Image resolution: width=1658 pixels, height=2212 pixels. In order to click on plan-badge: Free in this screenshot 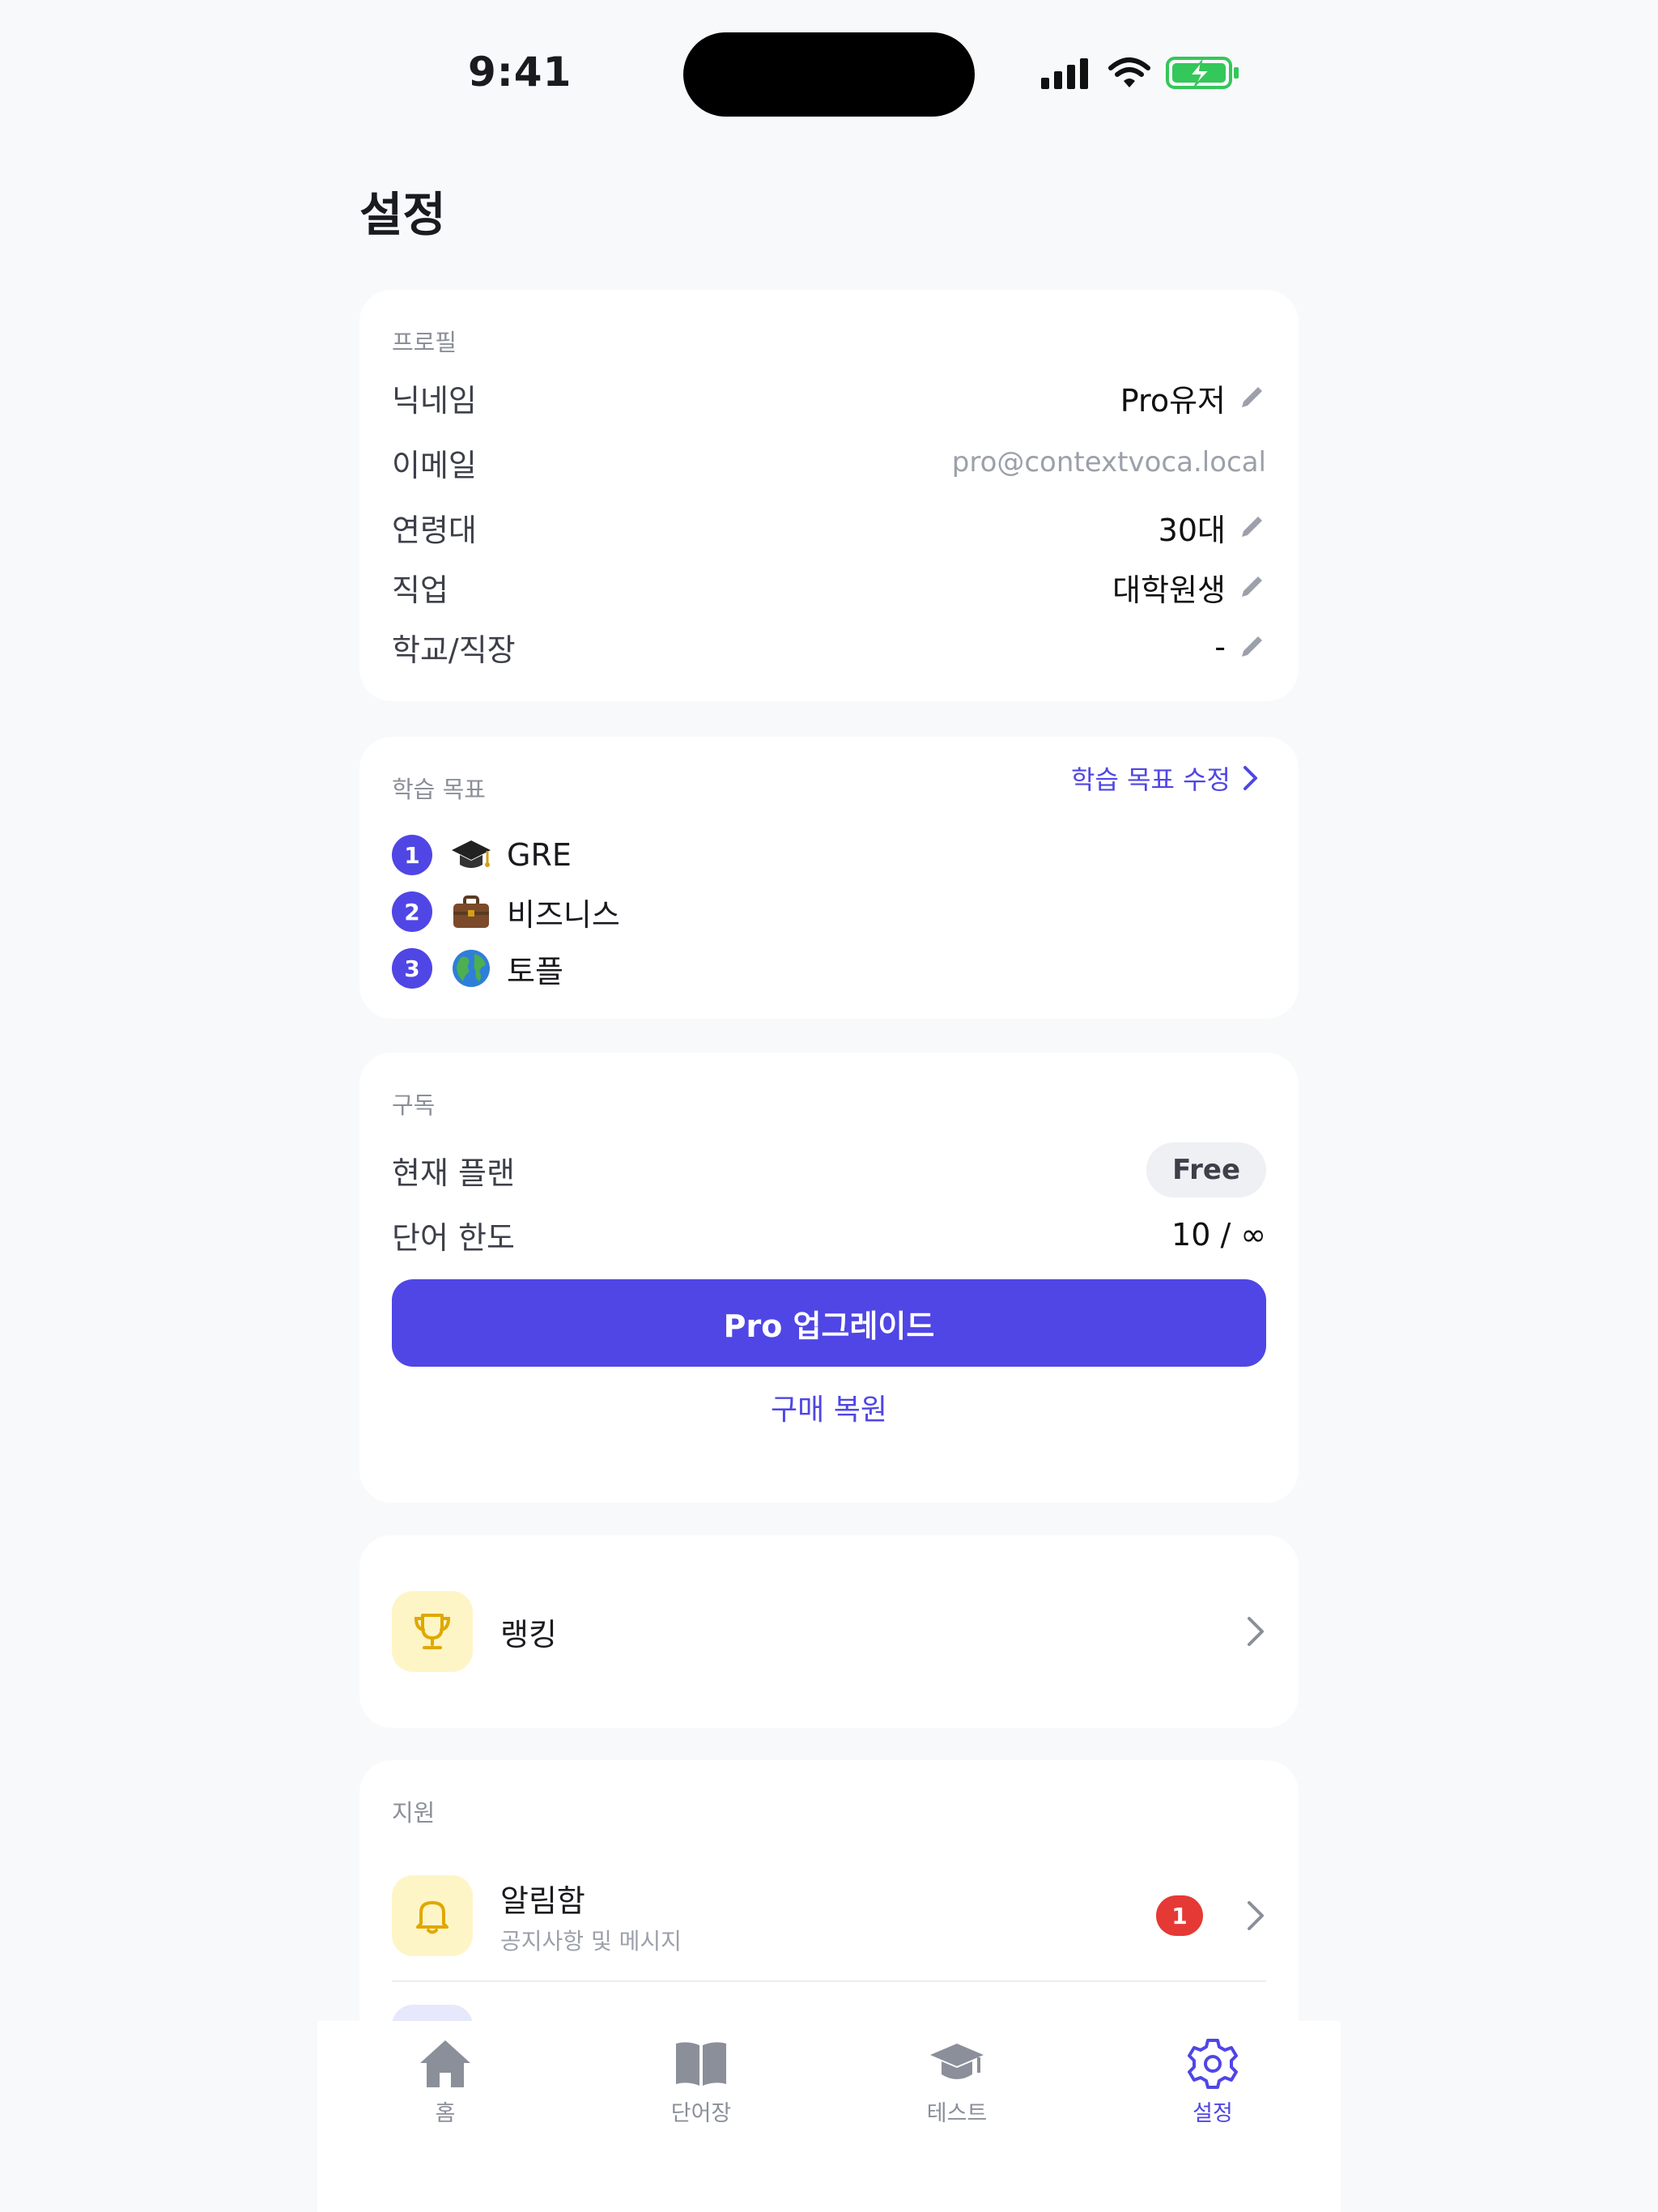, I will do `click(1206, 1170)`.